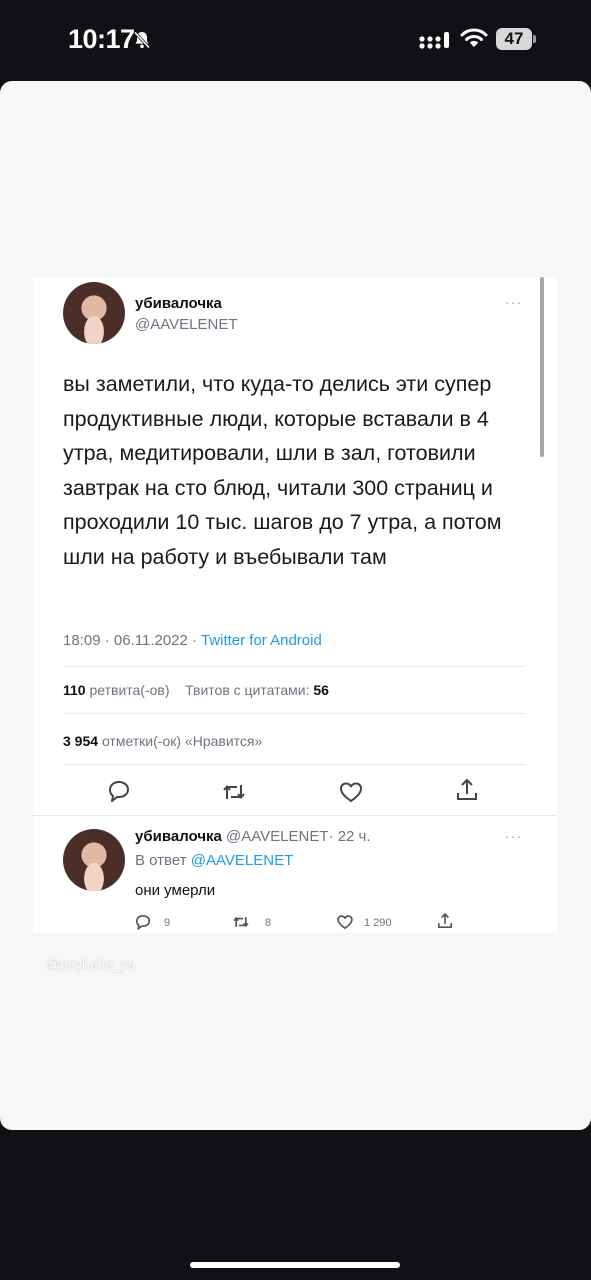  I want to click on reply-author-name: убивалочка, so click(178, 836).